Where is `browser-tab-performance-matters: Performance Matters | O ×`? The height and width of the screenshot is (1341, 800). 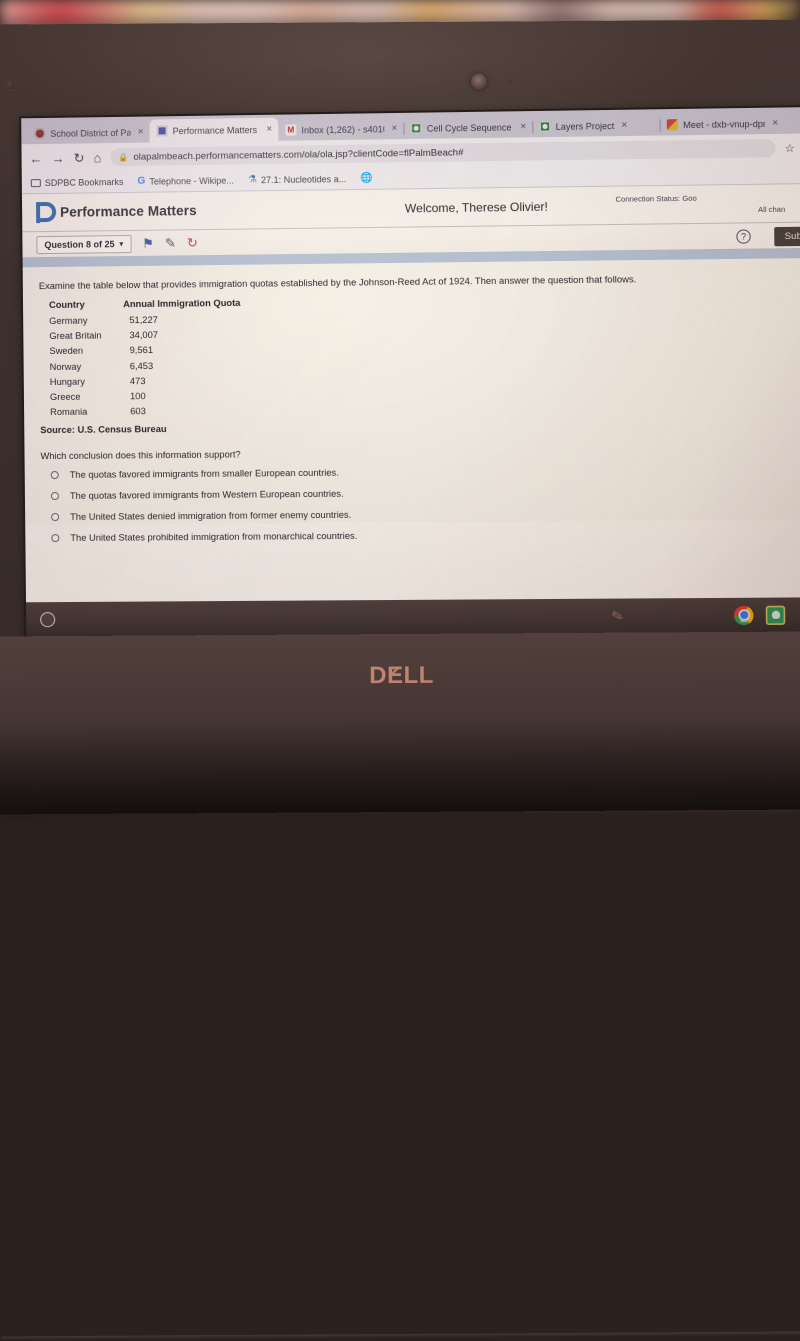
browser-tab-performance-matters: Performance Matters | O × is located at coordinates (213, 130).